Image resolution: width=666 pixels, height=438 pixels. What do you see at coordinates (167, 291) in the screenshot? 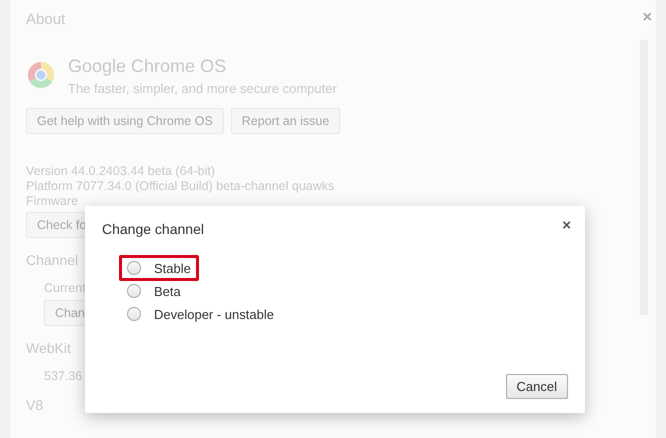
I see `option-label: Beta` at bounding box center [167, 291].